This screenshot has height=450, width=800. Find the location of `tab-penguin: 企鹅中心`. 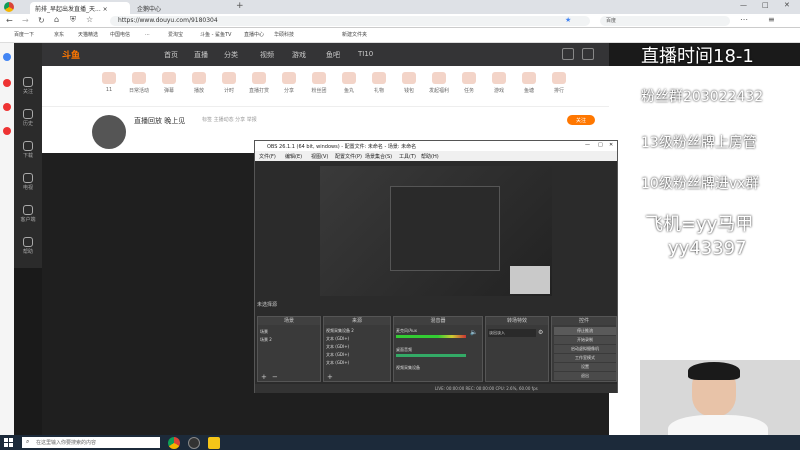

tab-penguin: 企鹅中心 is located at coordinates (182, 8).